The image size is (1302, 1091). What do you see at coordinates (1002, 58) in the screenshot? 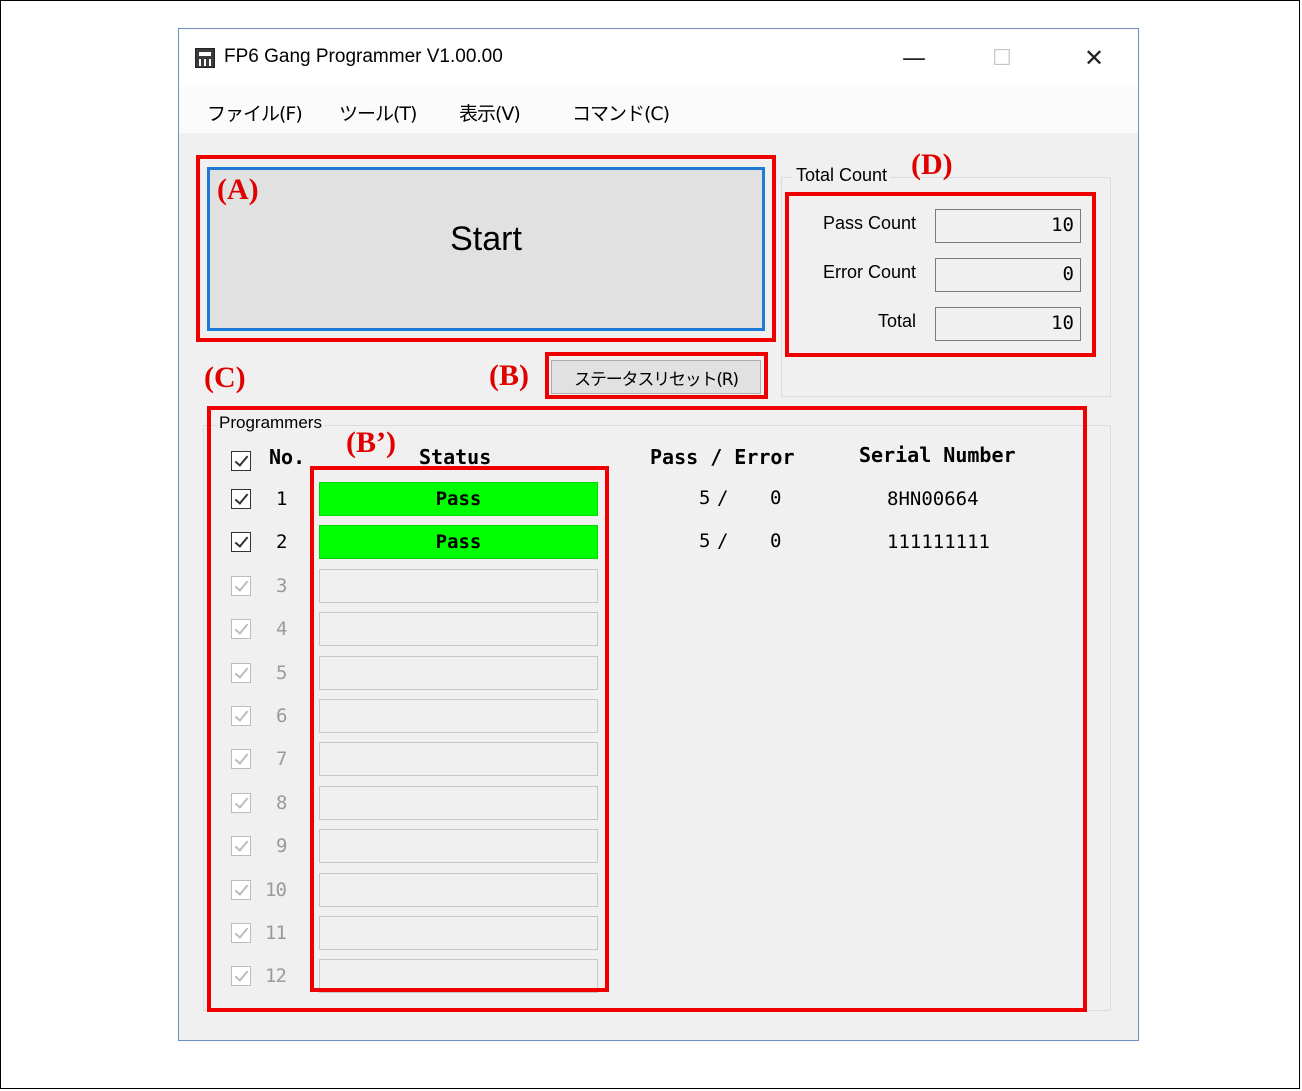
I see `maximize-icon: ☐` at bounding box center [1002, 58].